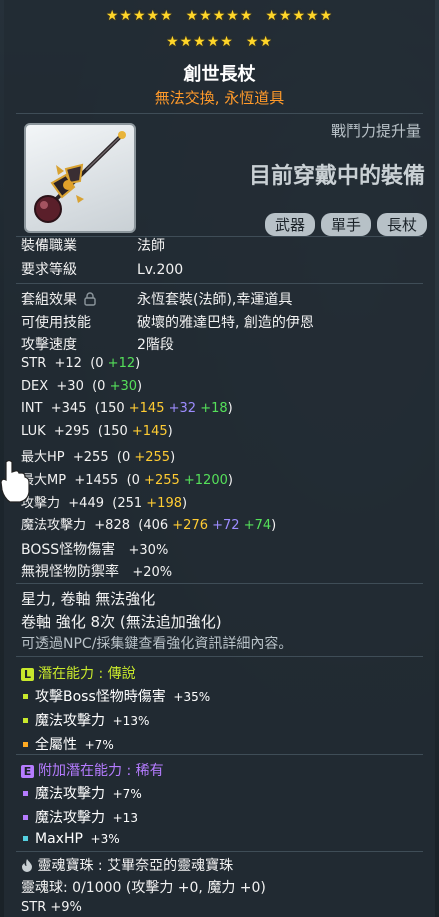 The width and height of the screenshot is (439, 917). What do you see at coordinates (49, 300) in the screenshot?
I see `set-label: 套組效果` at bounding box center [49, 300].